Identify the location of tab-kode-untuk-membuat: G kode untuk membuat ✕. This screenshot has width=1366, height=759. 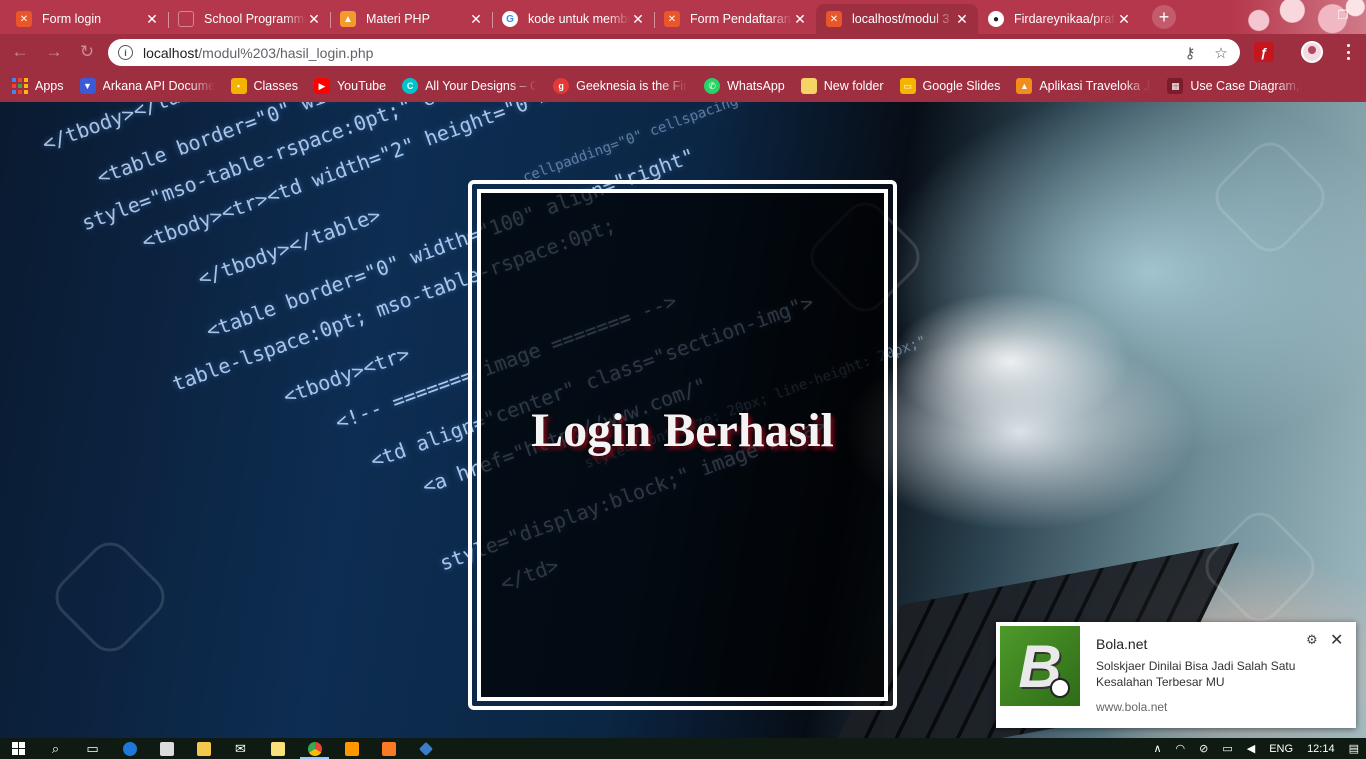
(573, 19).